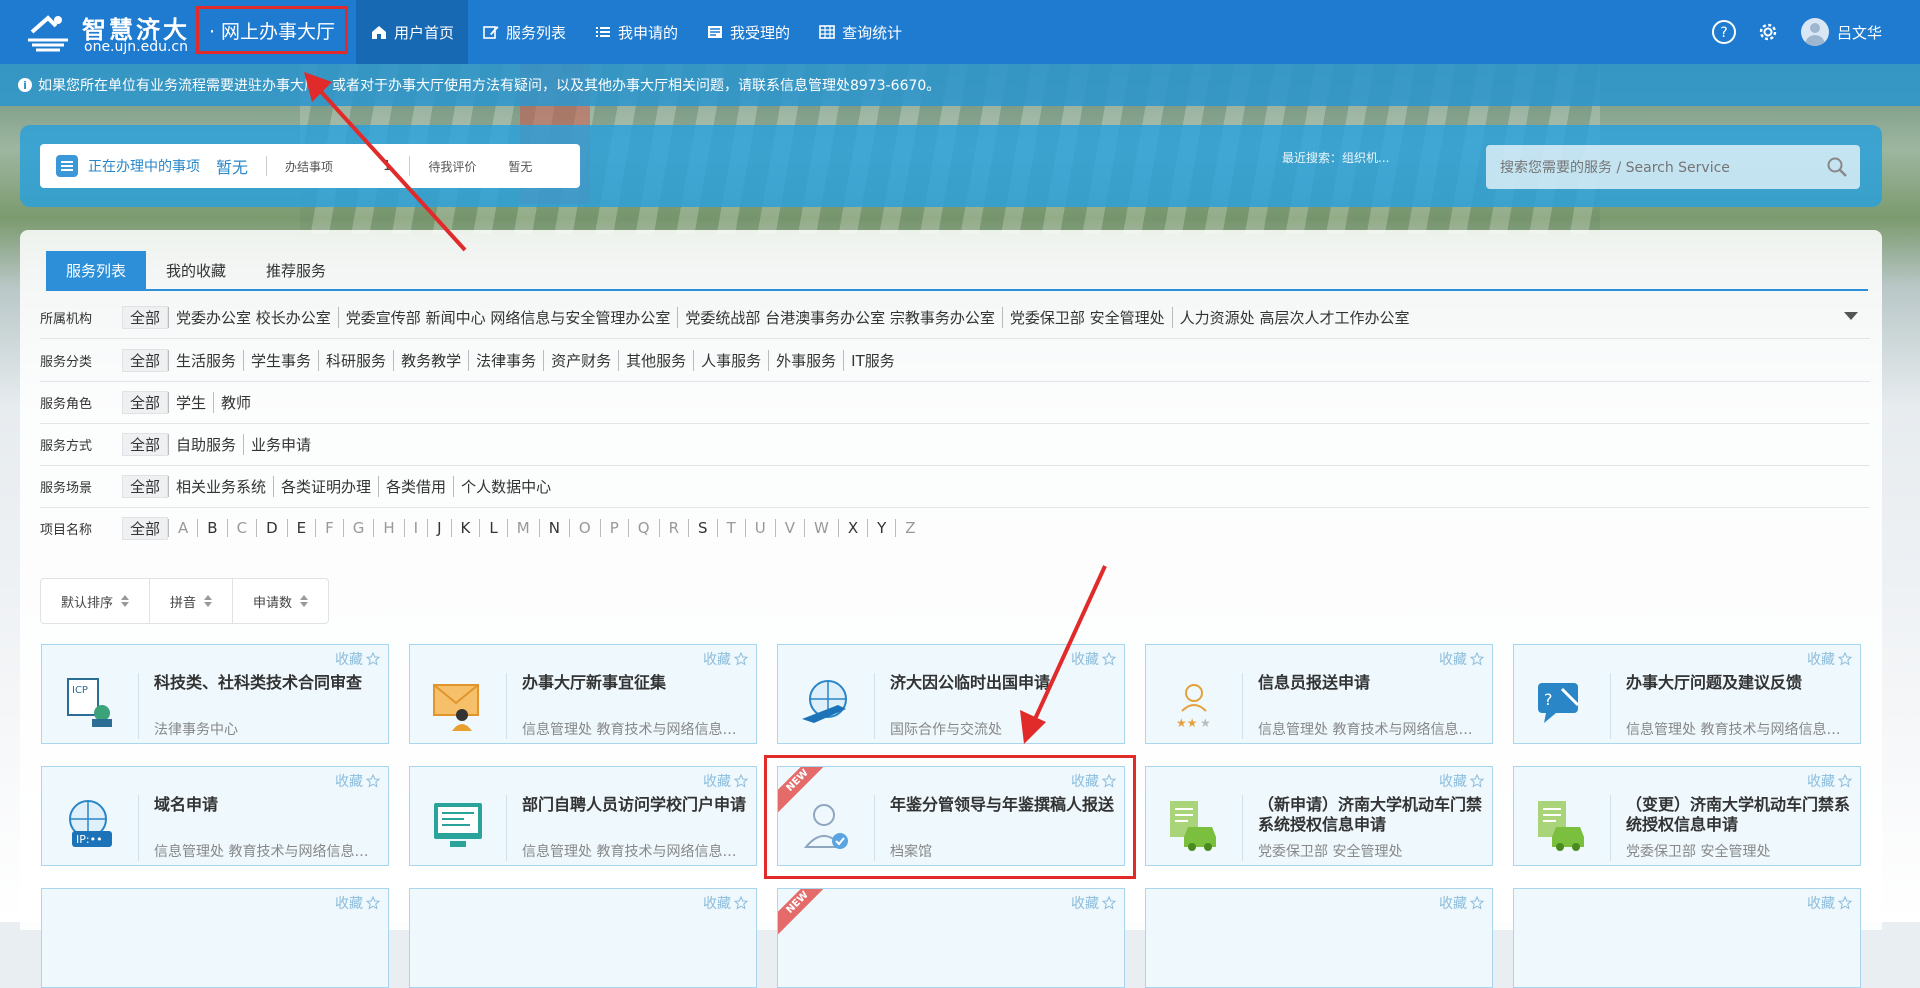 The image size is (1920, 988). What do you see at coordinates (415, 486) in the screenshot?
I see `filter-option: 各类借用` at bounding box center [415, 486].